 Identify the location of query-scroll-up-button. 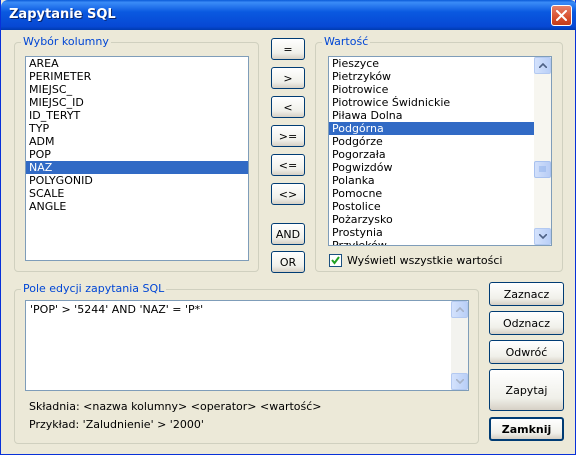
(459, 309).